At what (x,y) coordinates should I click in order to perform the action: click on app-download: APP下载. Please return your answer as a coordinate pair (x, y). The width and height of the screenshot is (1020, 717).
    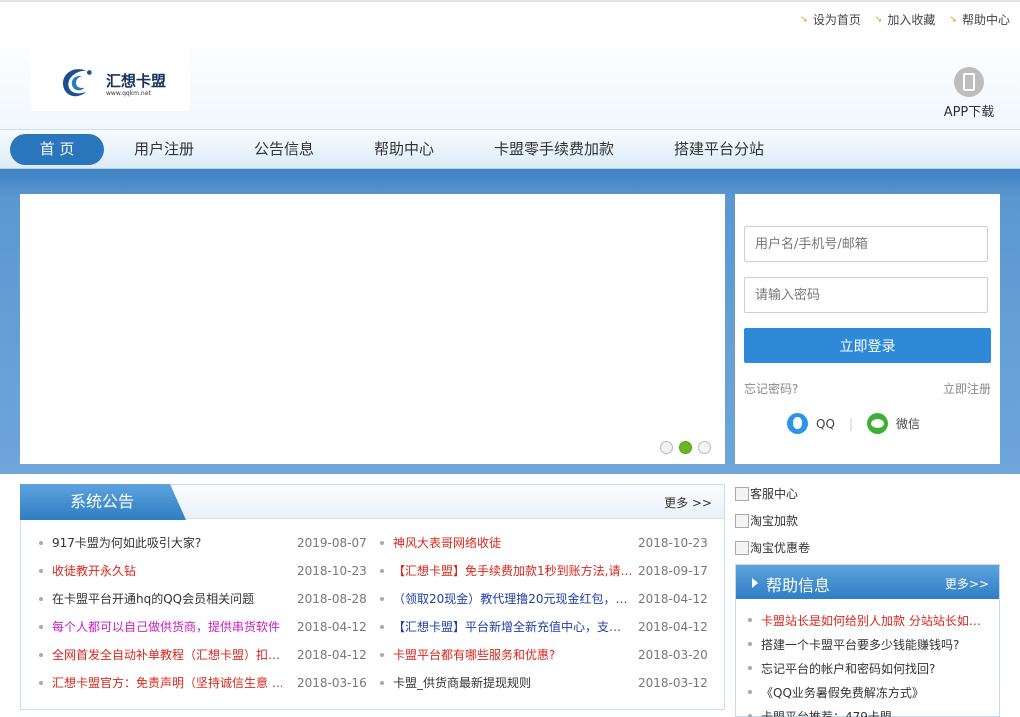
    Looking at the image, I should click on (969, 93).